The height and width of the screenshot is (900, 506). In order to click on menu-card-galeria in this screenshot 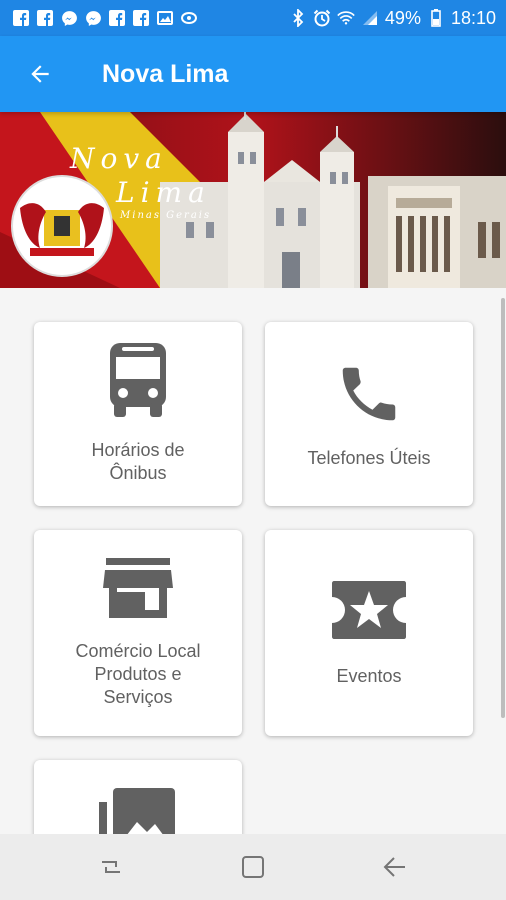, I will do `click(138, 797)`.